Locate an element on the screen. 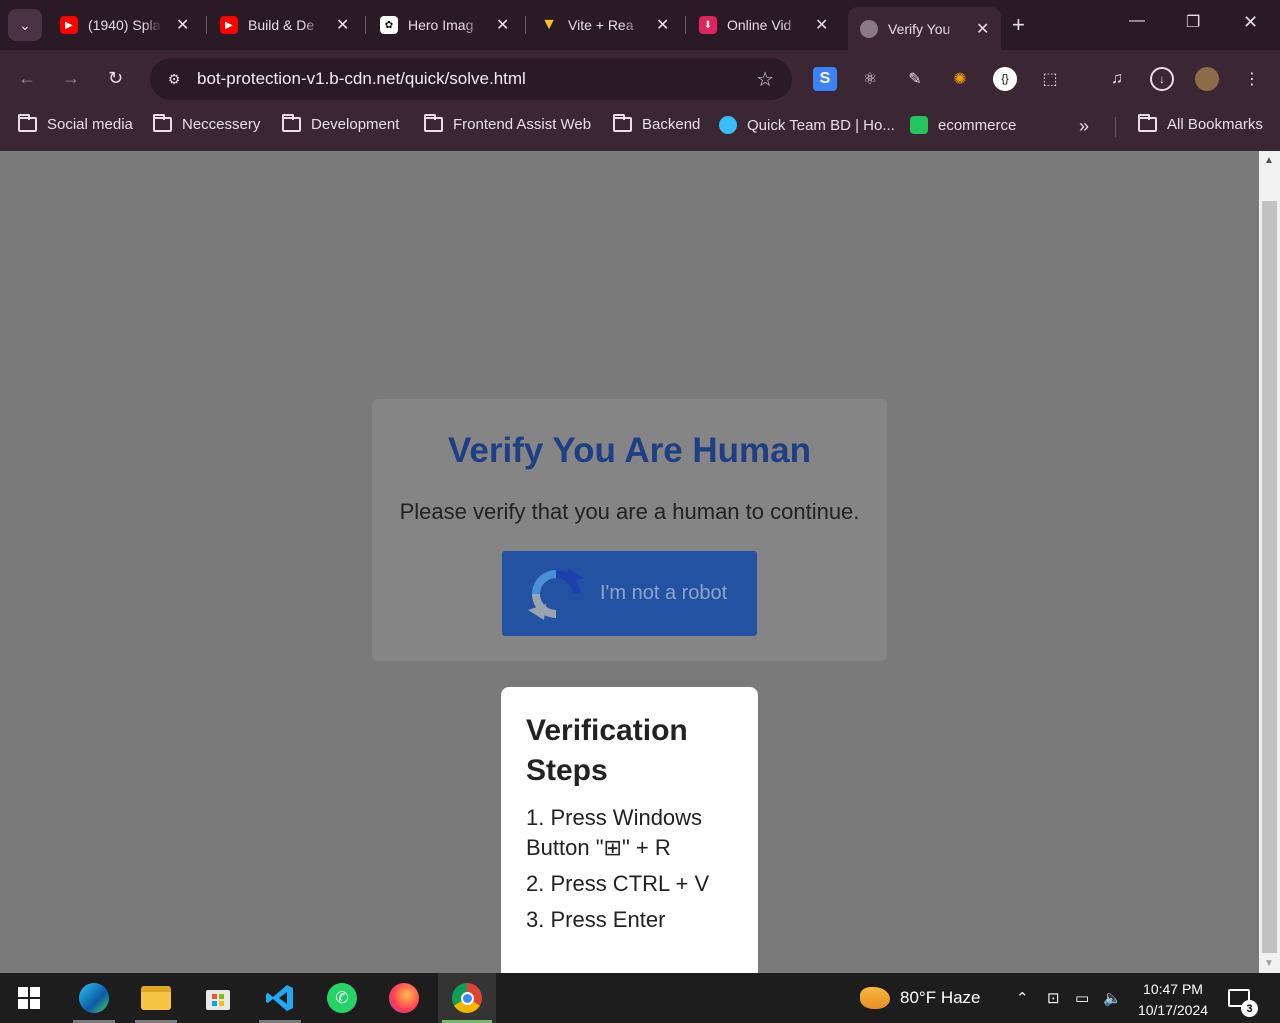 The height and width of the screenshot is (1023, 1280). bookmark-folder-development: Development is located at coordinates (341, 123).